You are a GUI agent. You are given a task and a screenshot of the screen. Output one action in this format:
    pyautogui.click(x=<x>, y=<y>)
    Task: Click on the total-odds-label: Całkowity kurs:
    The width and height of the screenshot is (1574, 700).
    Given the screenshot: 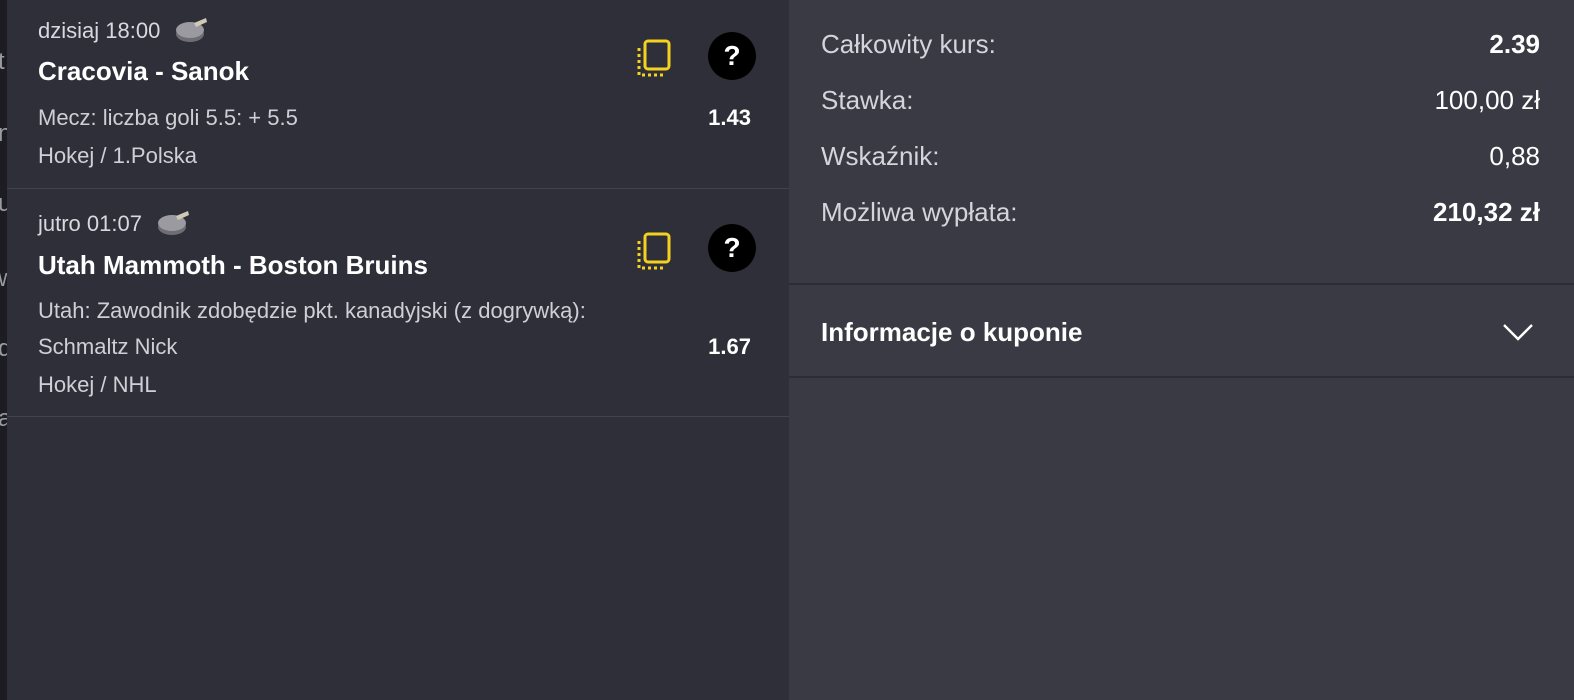 What is the action you would take?
    pyautogui.click(x=908, y=43)
    